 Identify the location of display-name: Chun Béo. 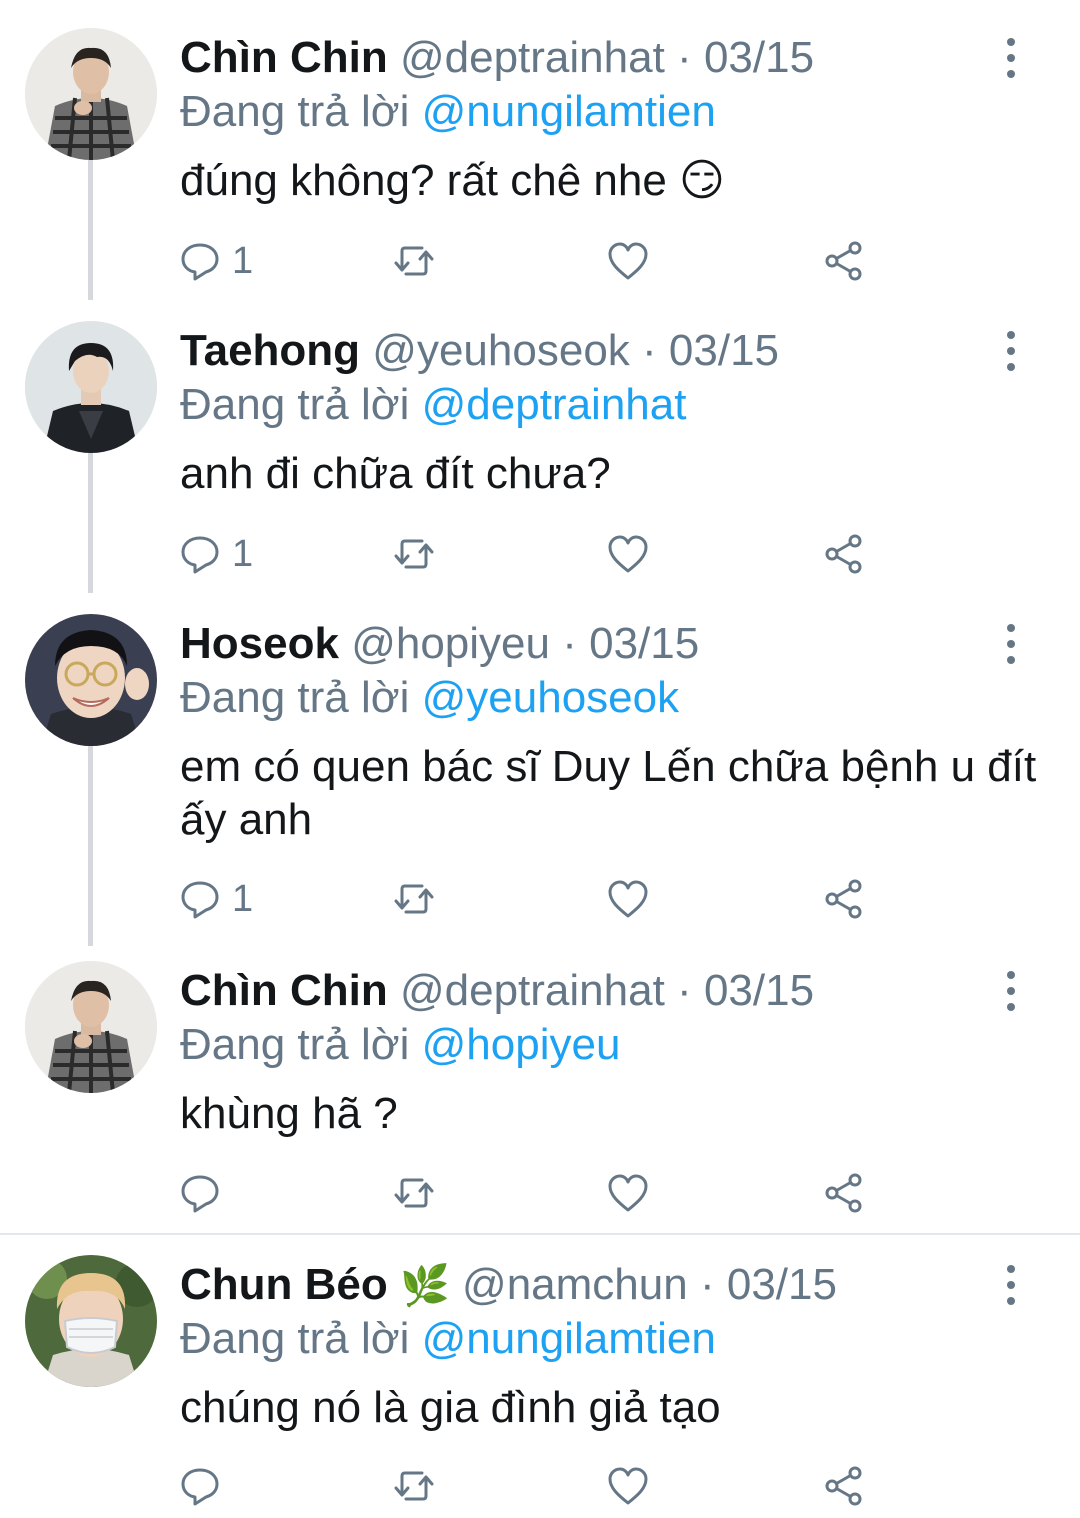
(284, 1284).